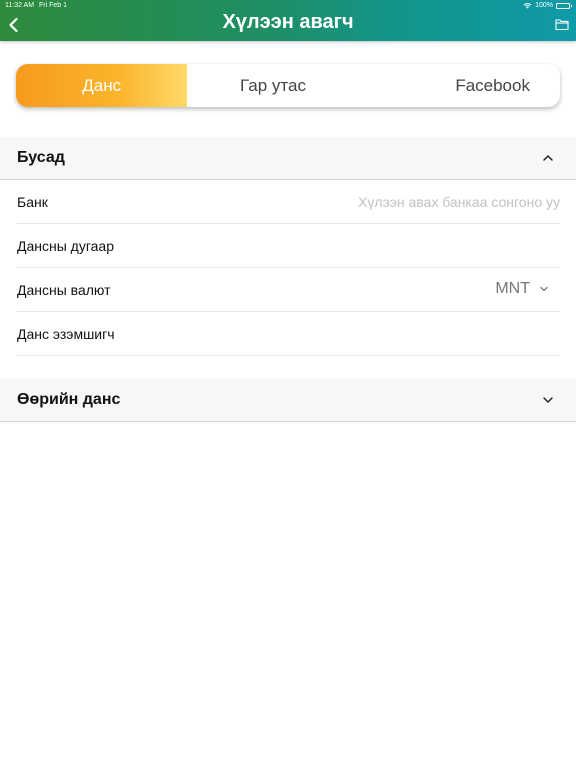 The height and width of the screenshot is (768, 576). I want to click on currency-value: MNT, so click(512, 289).